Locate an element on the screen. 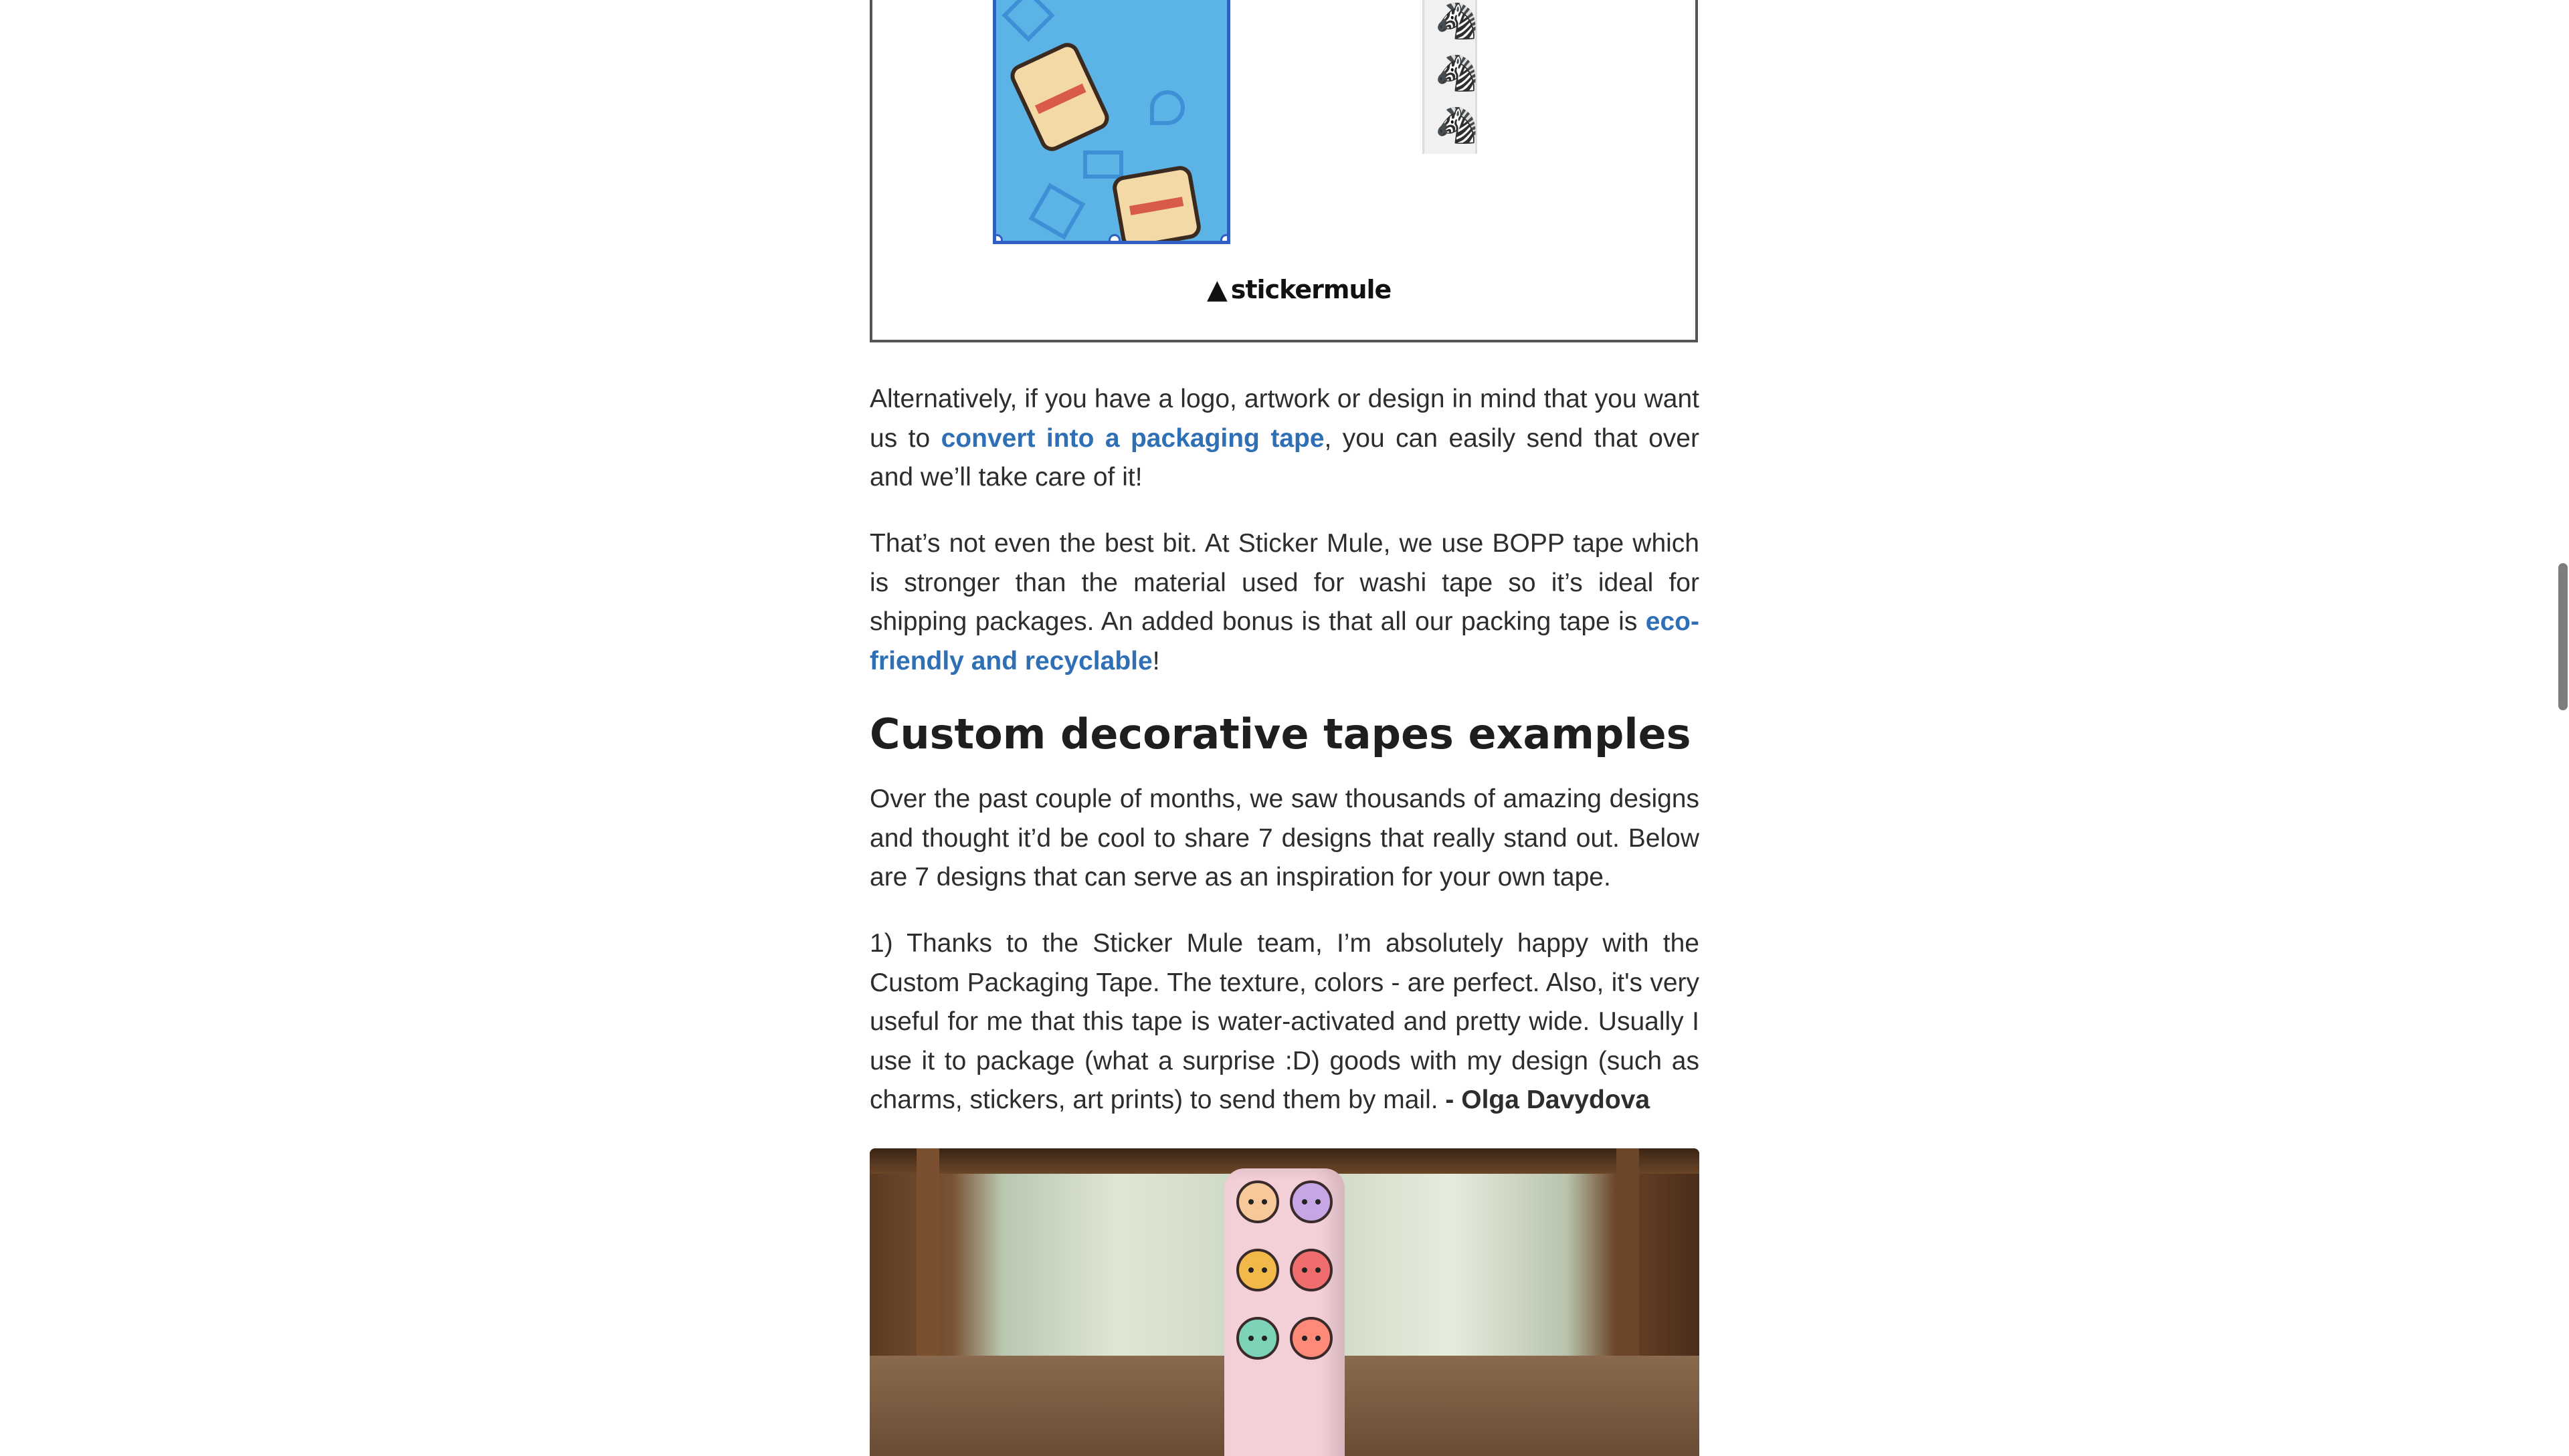 The height and width of the screenshot is (1456, 2569). tape-roll-photo is located at coordinates (1284, 1302).